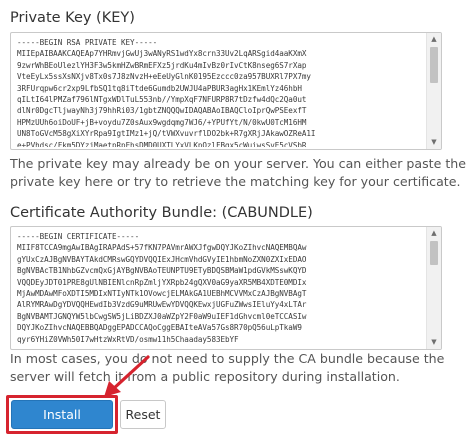 The image size is (474, 440). I want to click on annotation-arrow-icon, so click(127, 376).